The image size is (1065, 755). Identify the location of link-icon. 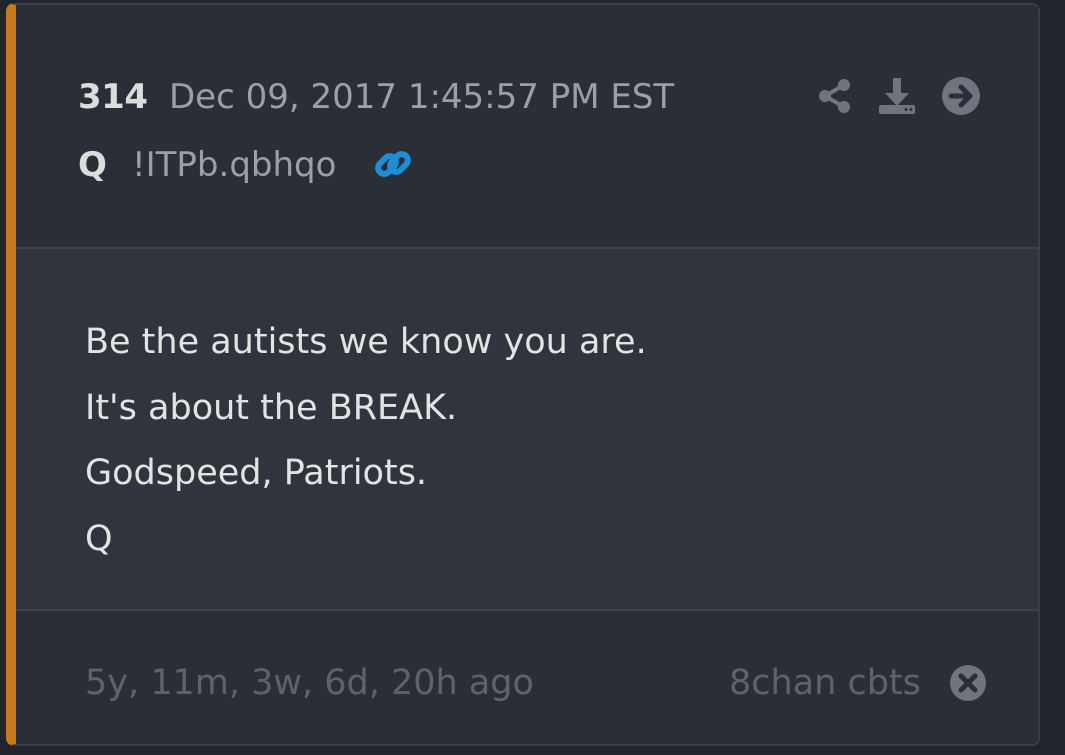
(393, 164).